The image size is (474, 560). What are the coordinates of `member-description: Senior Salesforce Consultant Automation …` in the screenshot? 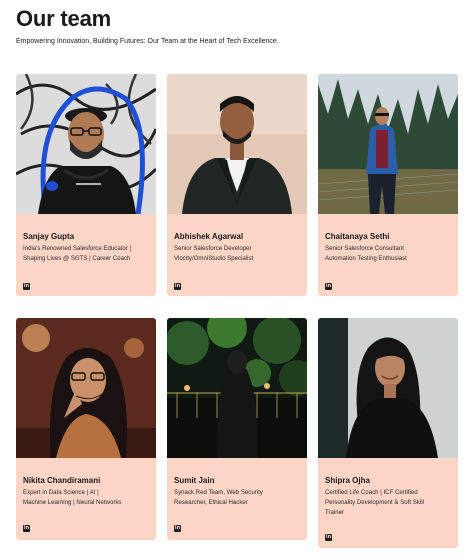 It's located at (389, 254).